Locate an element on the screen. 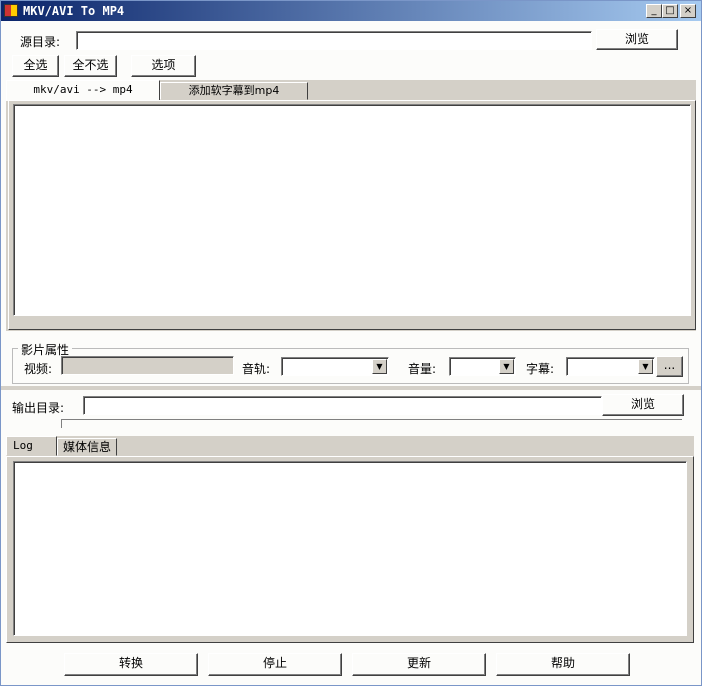 The image size is (702, 686). video-label: 视频: is located at coordinates (38, 369).